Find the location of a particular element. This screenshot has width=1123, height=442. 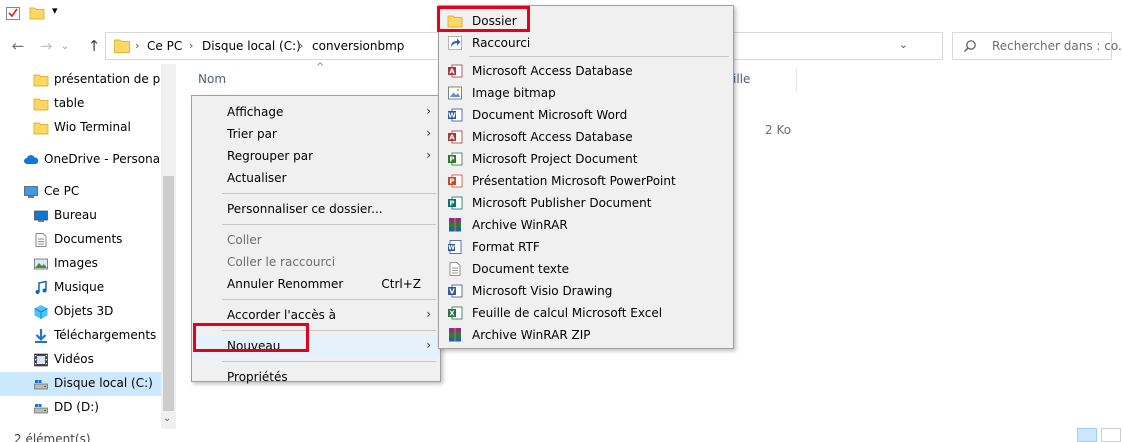

new-item-microsoft-visio-drawing: V Microsoft Visio Drawing is located at coordinates (586, 291).